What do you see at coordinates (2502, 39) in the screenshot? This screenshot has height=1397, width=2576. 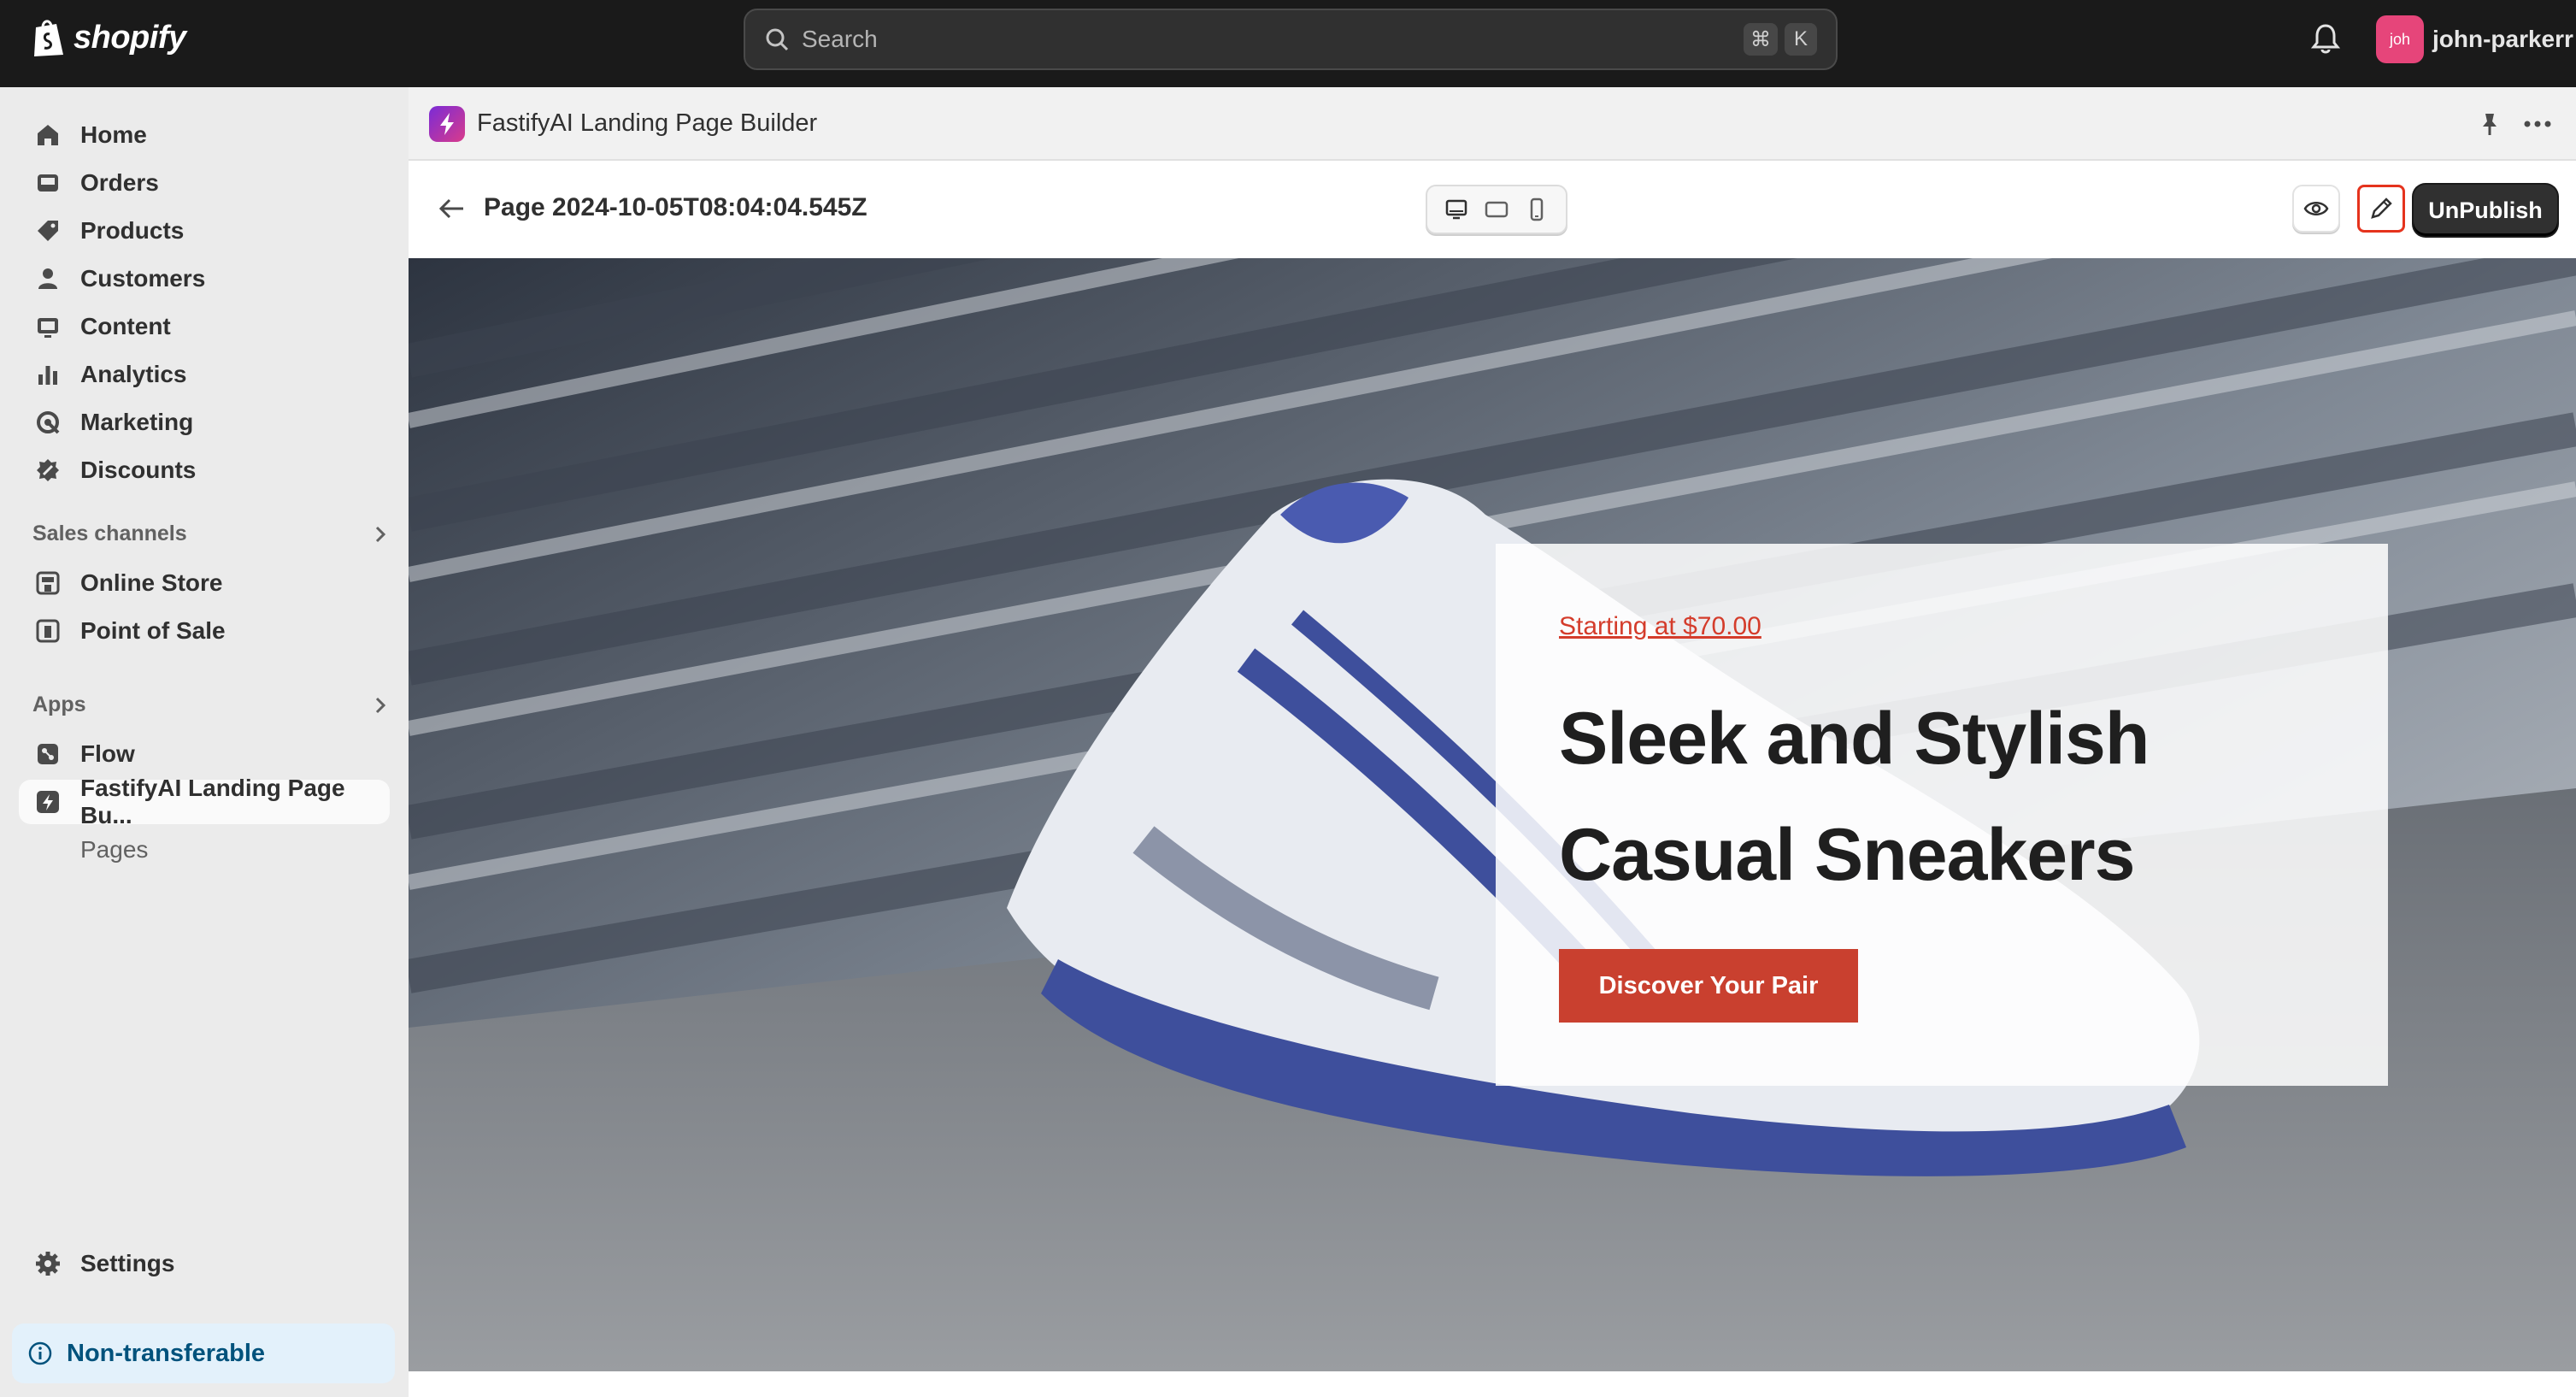 I see `user-name: john-parkerr` at bounding box center [2502, 39].